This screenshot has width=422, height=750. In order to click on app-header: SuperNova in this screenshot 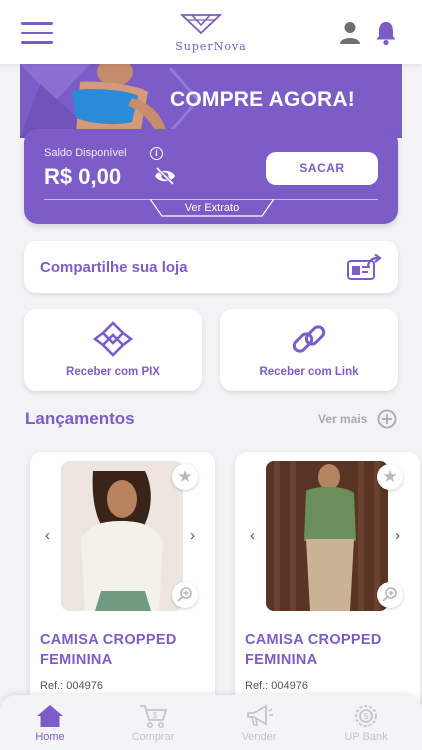, I will do `click(211, 32)`.